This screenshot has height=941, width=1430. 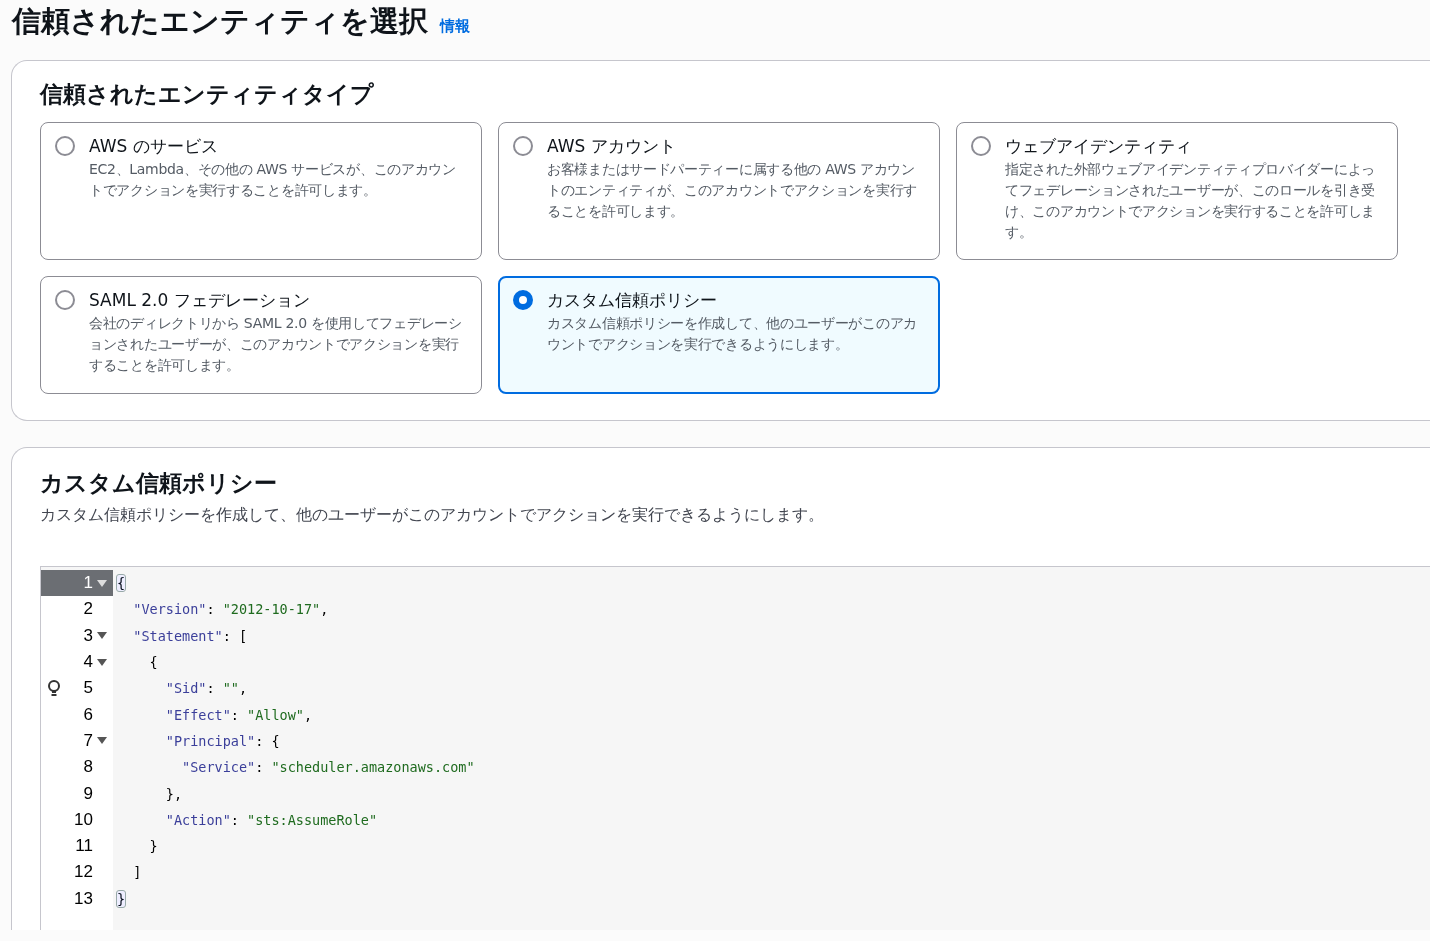 What do you see at coordinates (88, 635) in the screenshot?
I see `line-number: 3` at bounding box center [88, 635].